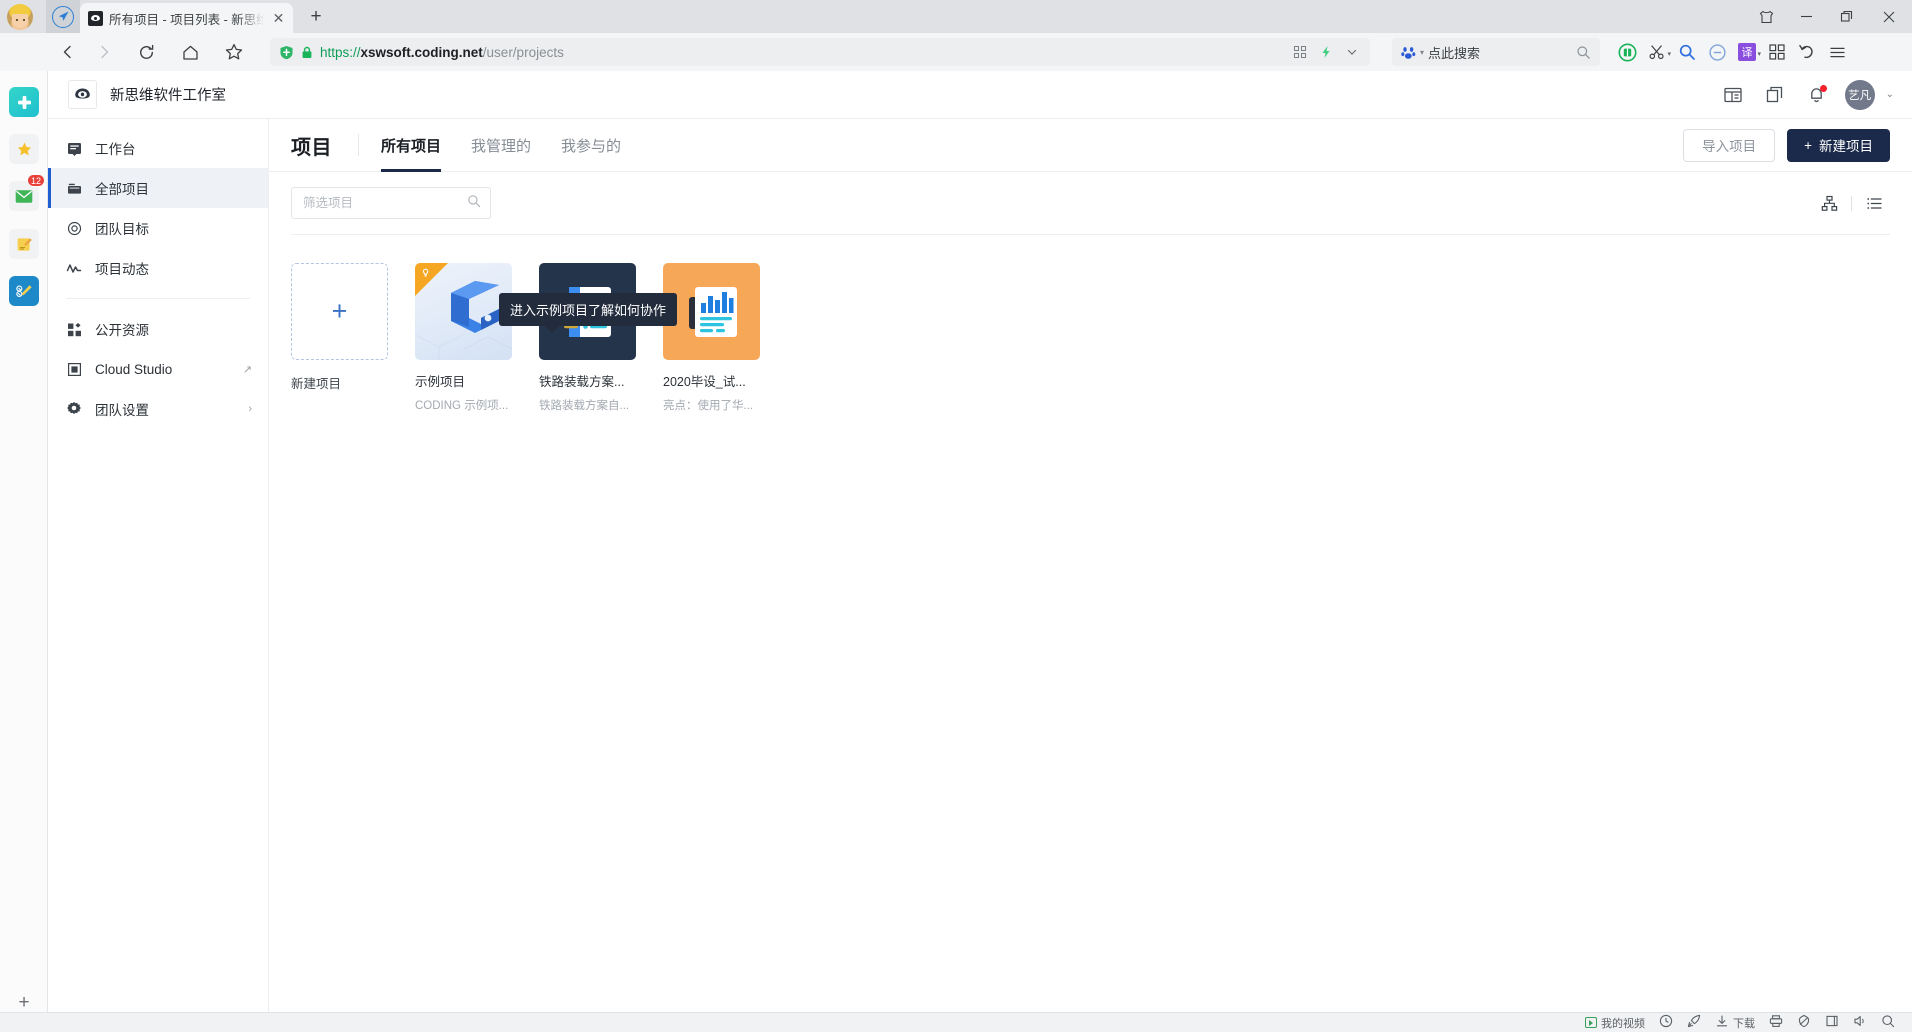 Image resolution: width=1912 pixels, height=1032 pixels. I want to click on notification-bell-icon, so click(1817, 95).